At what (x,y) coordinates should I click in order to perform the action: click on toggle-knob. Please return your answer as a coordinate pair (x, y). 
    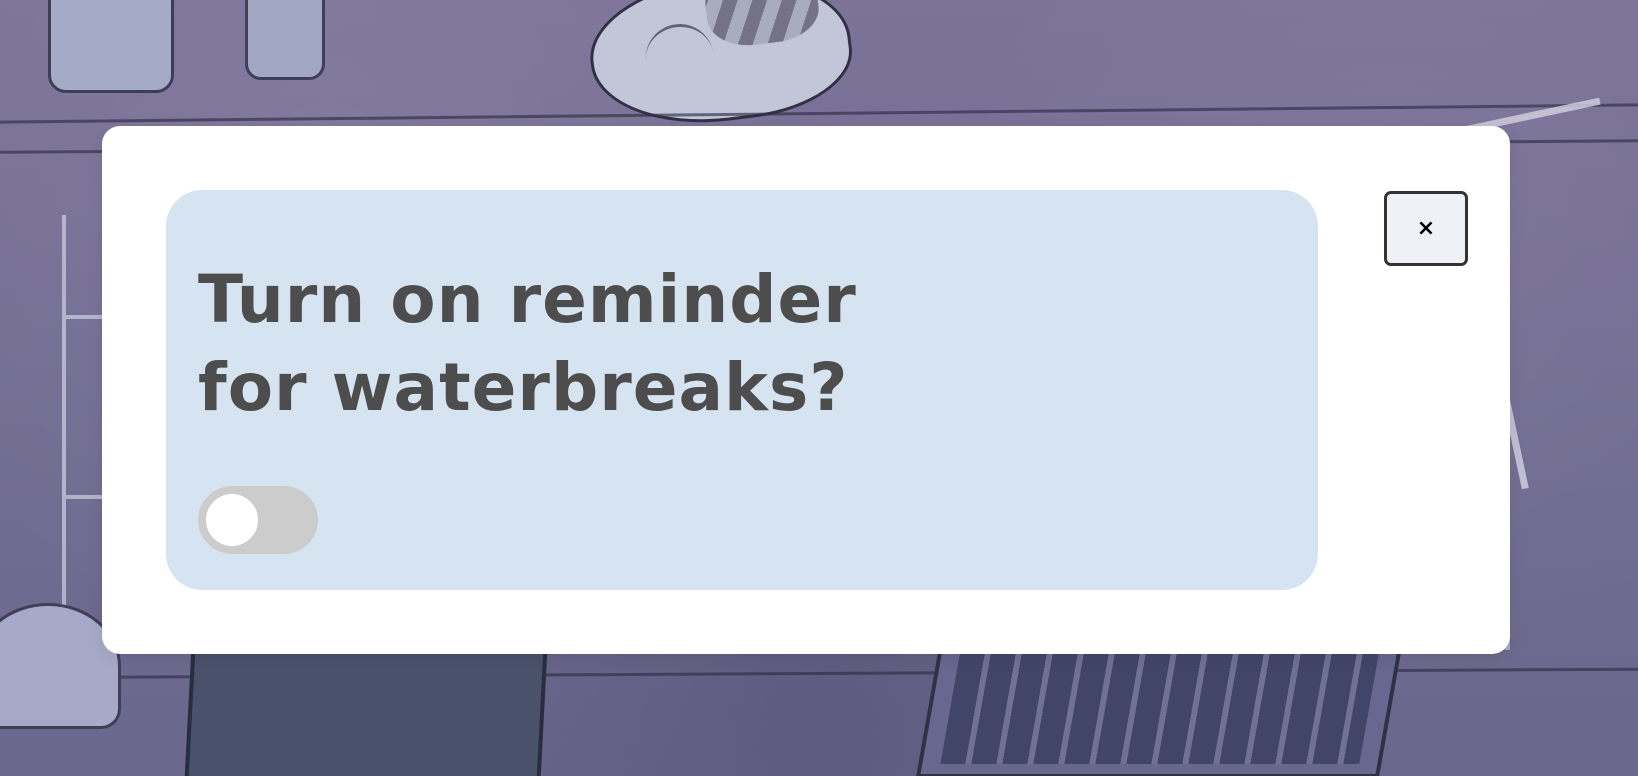
    Looking at the image, I should click on (232, 520).